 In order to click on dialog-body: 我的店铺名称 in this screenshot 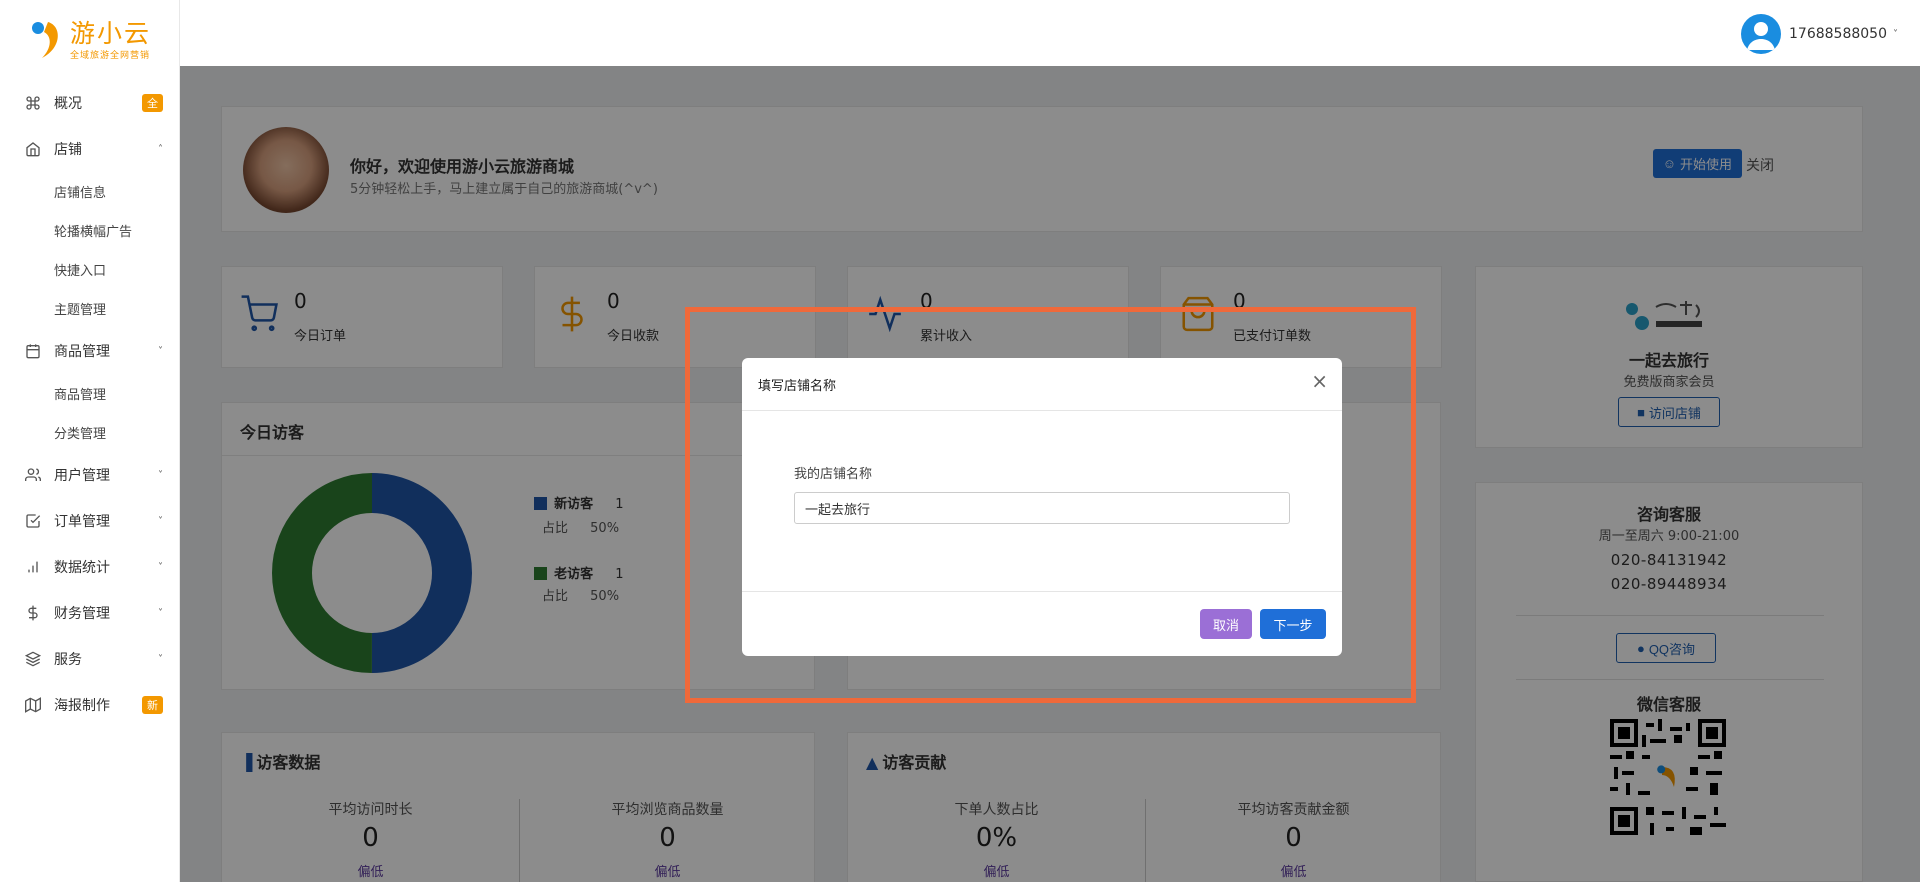, I will do `click(1042, 501)`.